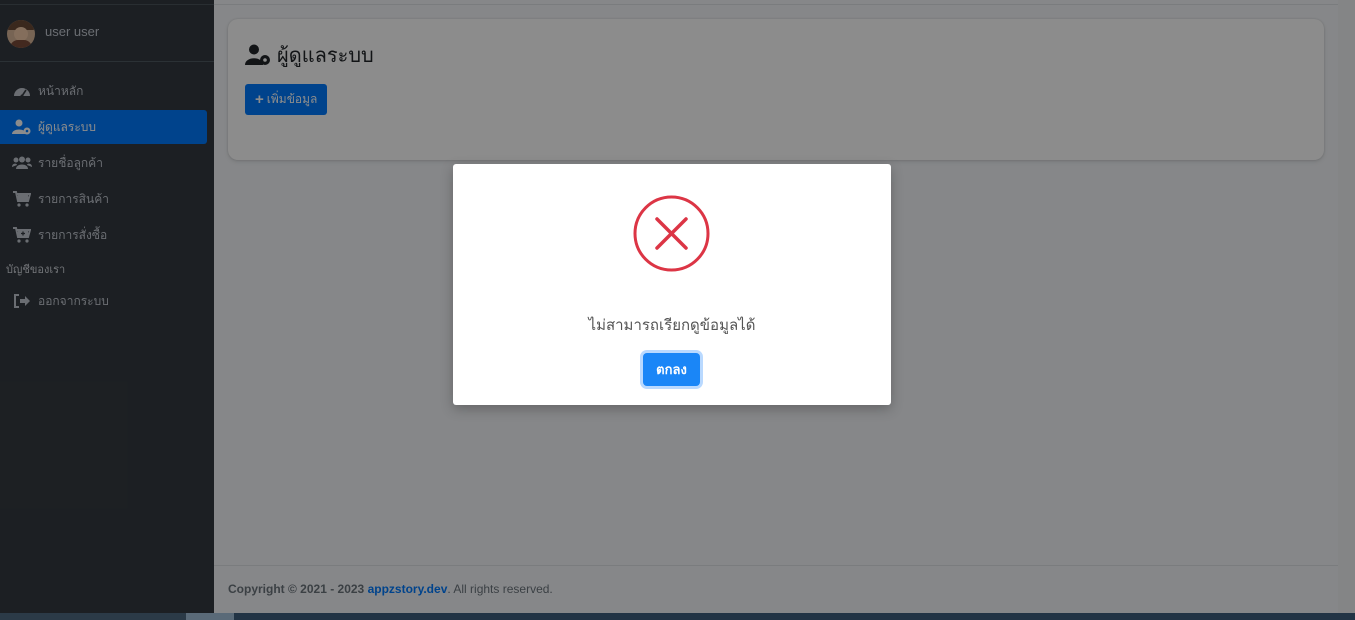 The height and width of the screenshot is (620, 1355). What do you see at coordinates (672, 325) in the screenshot?
I see `dialog-message: ไม่สามารถเรียกดูข้อมูลได้` at bounding box center [672, 325].